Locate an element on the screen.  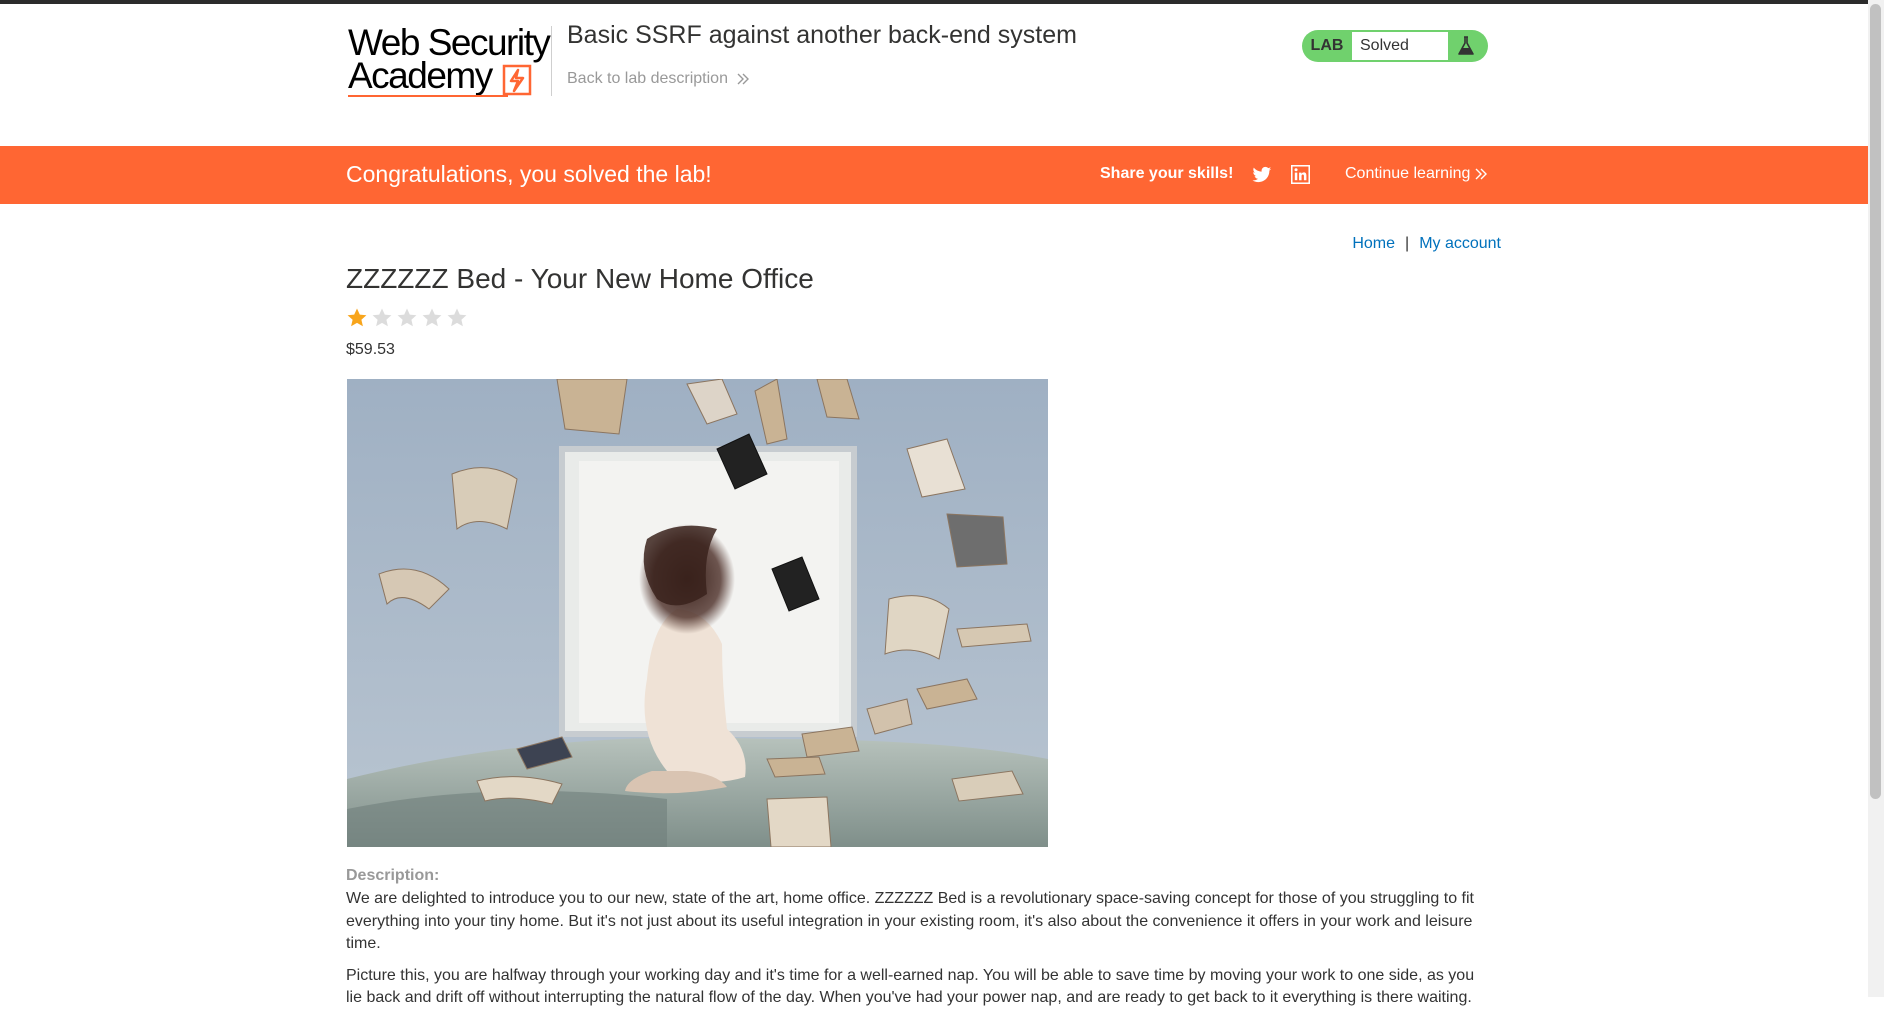
product-rating is located at coordinates (407, 318).